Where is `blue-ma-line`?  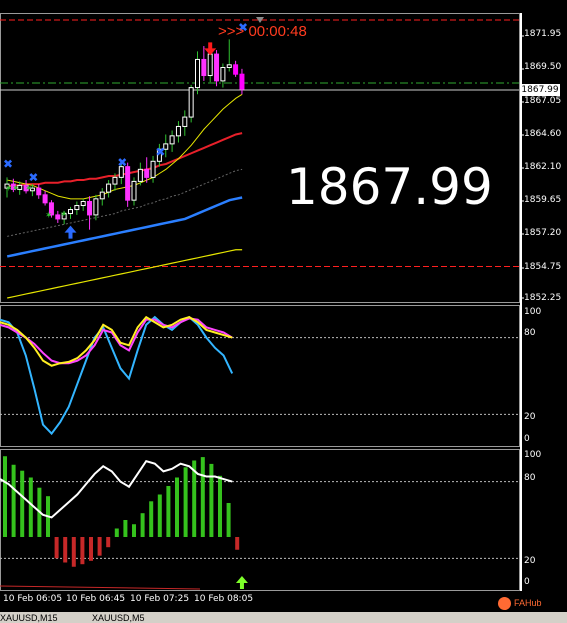 blue-ma-line is located at coordinates (124, 227).